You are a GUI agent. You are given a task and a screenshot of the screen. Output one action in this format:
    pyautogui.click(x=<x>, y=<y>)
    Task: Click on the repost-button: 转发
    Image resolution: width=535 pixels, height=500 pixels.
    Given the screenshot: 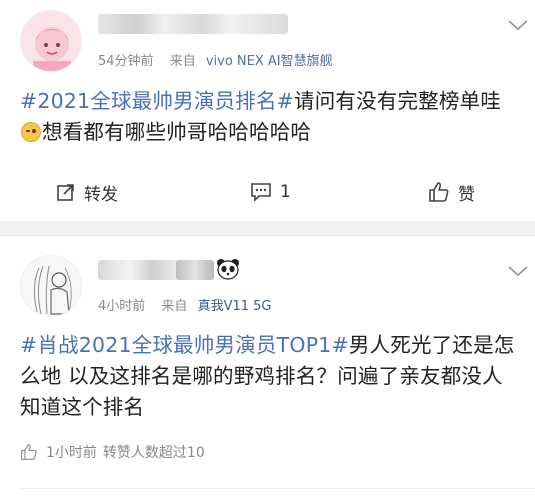 What is the action you would take?
    pyautogui.click(x=87, y=192)
    